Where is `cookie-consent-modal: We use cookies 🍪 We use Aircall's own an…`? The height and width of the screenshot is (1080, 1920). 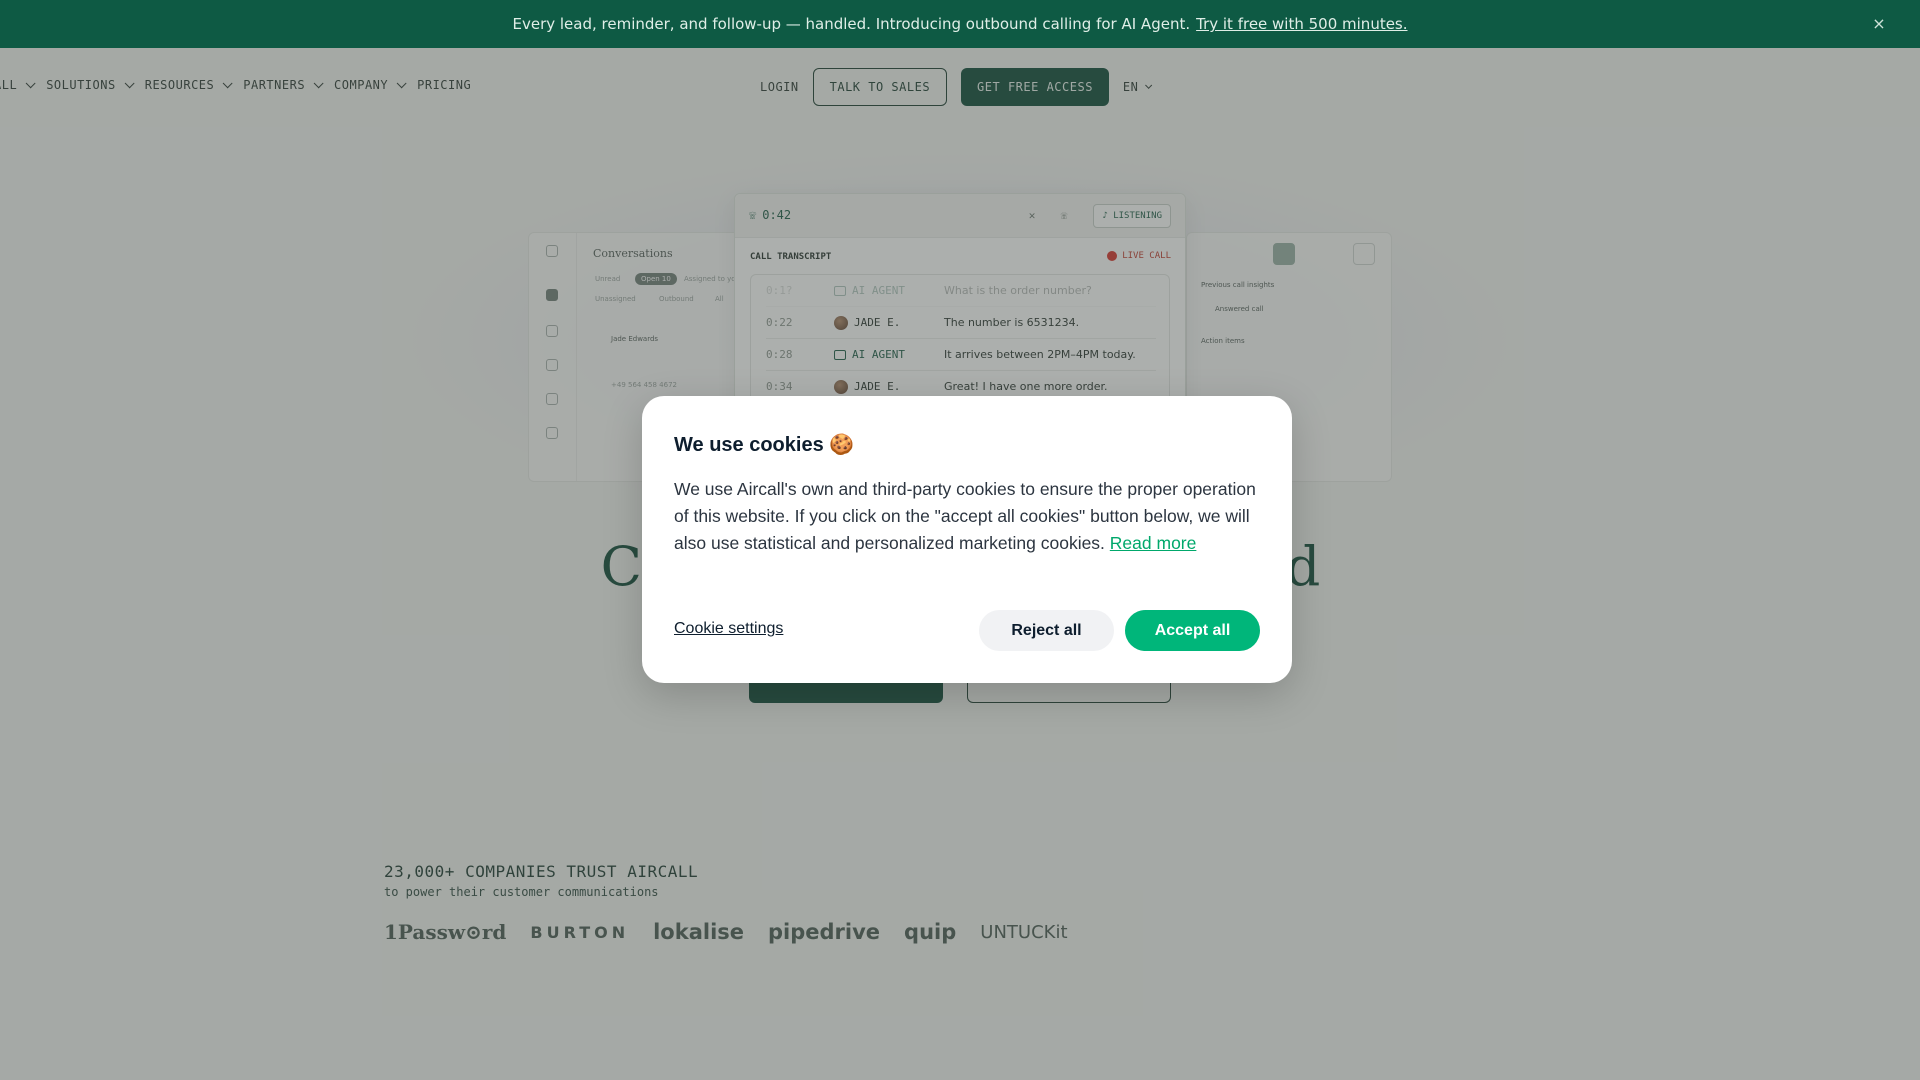
cookie-consent-modal: We use cookies 🍪 We use Aircall's own an… is located at coordinates (967, 539).